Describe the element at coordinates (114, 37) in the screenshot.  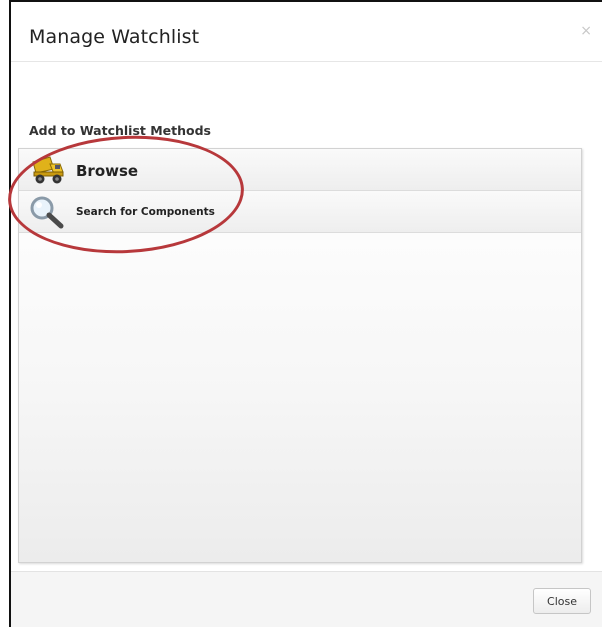
I see `modal-title: Manage Watchlist` at that location.